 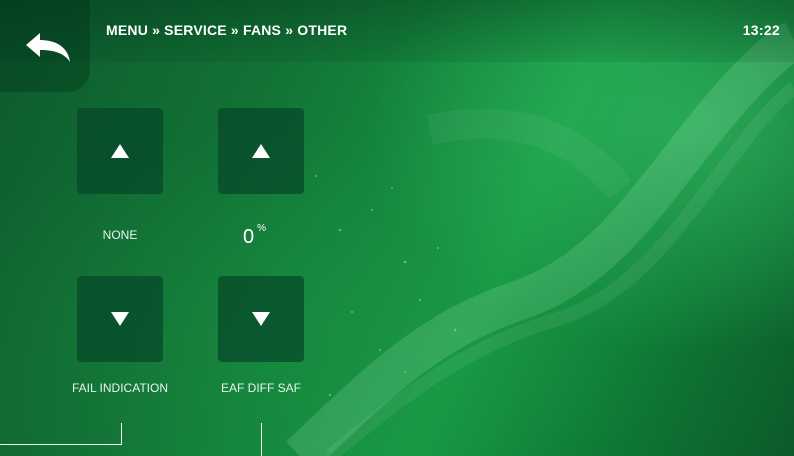 I want to click on eaf-diff-saf-down-button, so click(x=261, y=319).